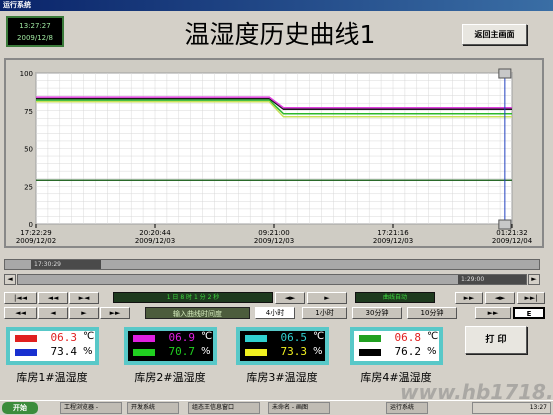  Describe the element at coordinates (272, 264) in the screenshot. I see `top-time-scrollbar: 17:30:29` at that location.